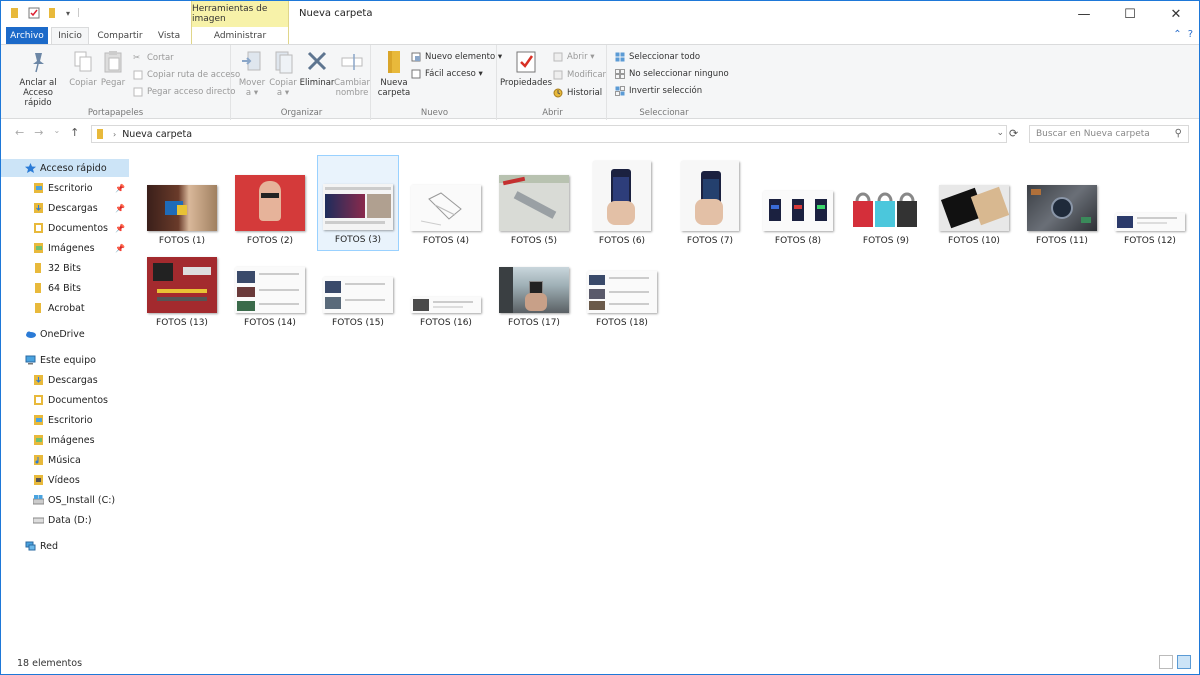  I want to click on minimize-button: —, so click(1084, 14).